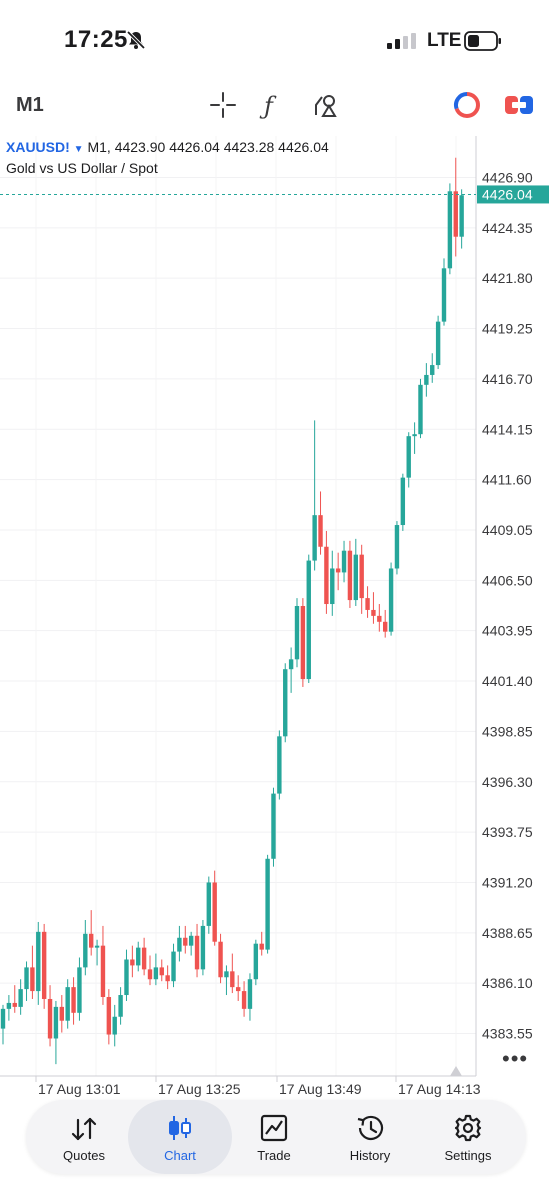  I want to click on y-tick-label: 4391.20, so click(507, 882).